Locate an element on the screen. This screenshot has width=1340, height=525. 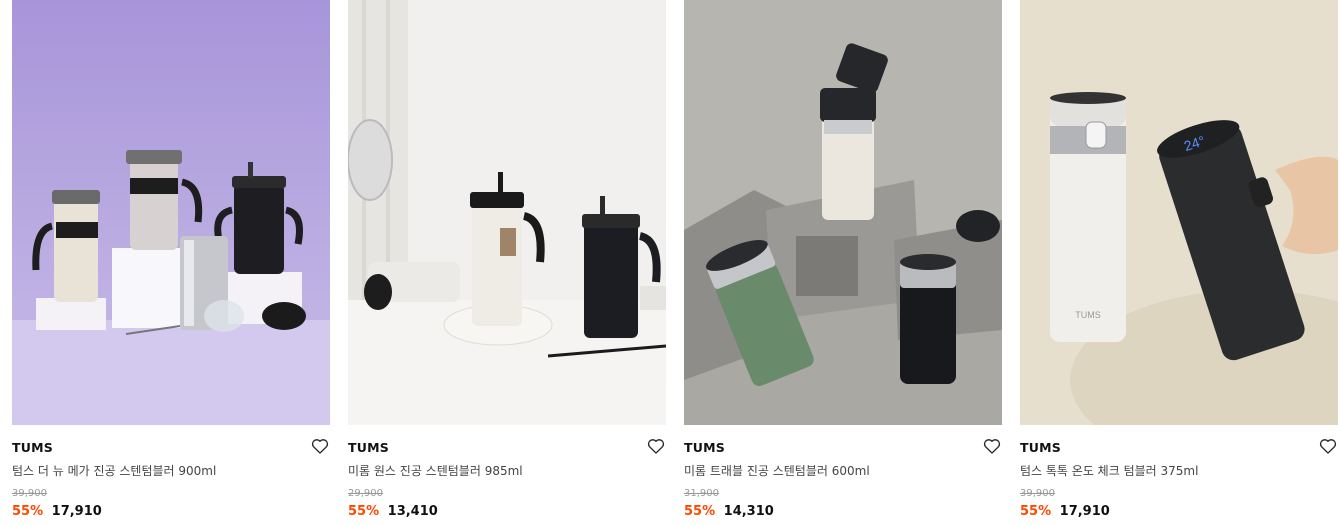
original-price: 31,900 is located at coordinates (701, 493).